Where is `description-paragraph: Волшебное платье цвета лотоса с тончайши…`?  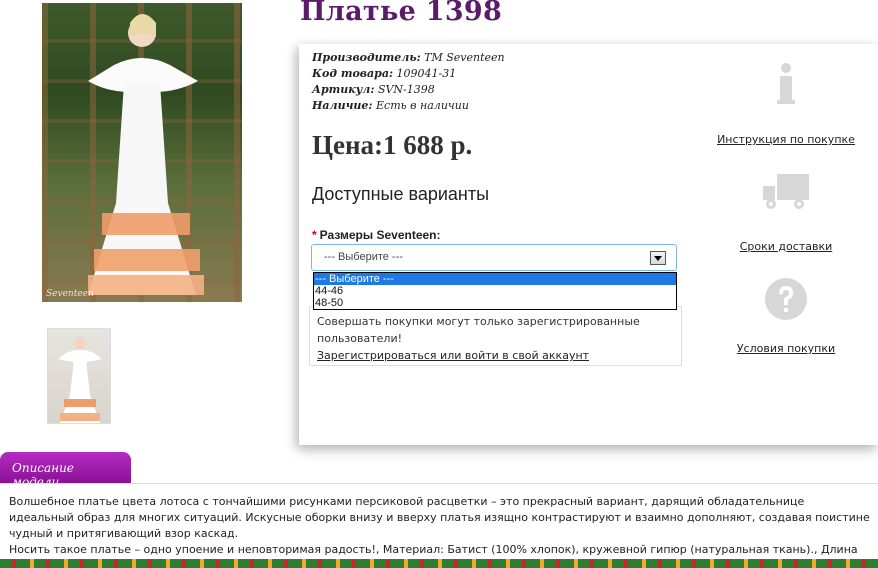
description-paragraph: Волшебное платье цвета лотоса с тончайши… is located at coordinates (439, 517).